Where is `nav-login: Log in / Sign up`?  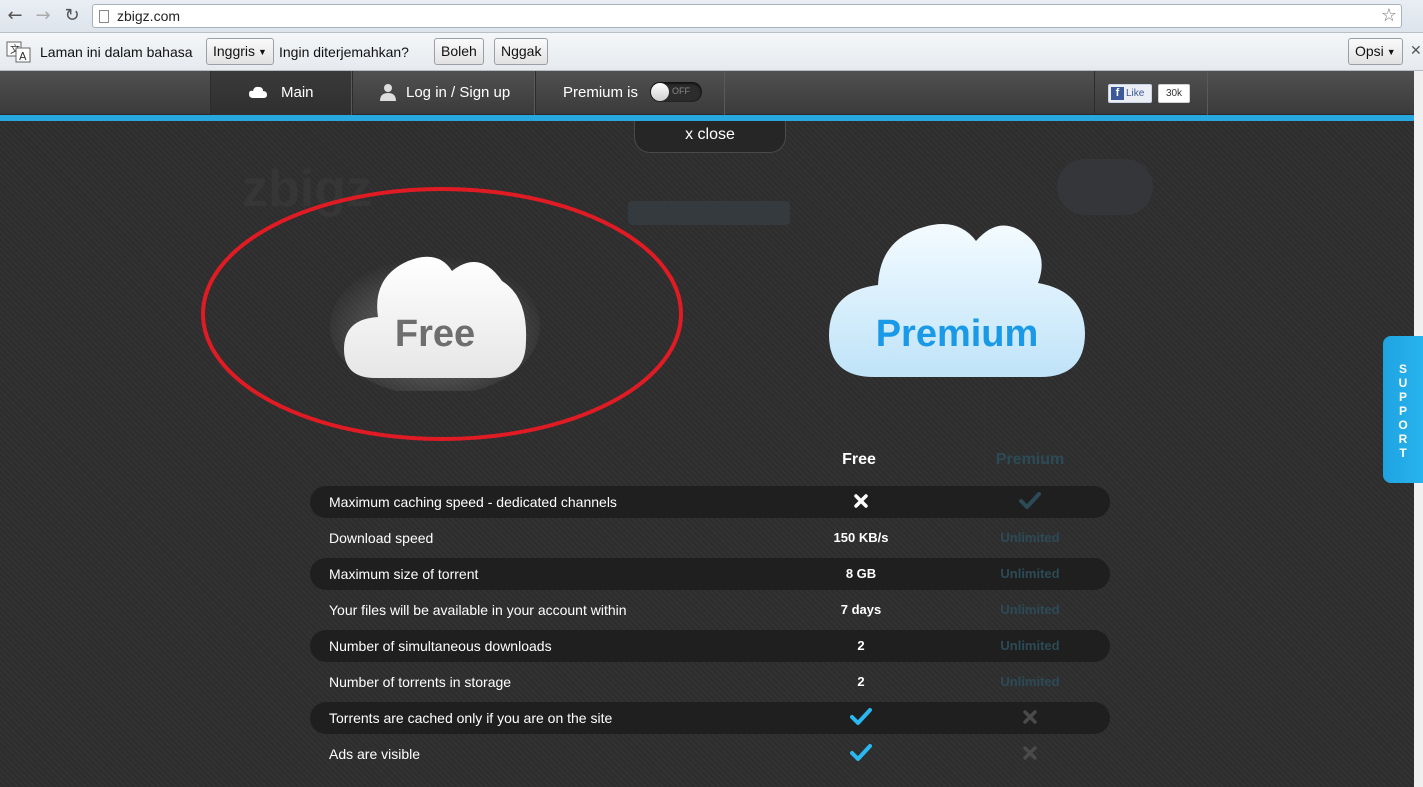 nav-login: Log in / Sign up is located at coordinates (443, 93).